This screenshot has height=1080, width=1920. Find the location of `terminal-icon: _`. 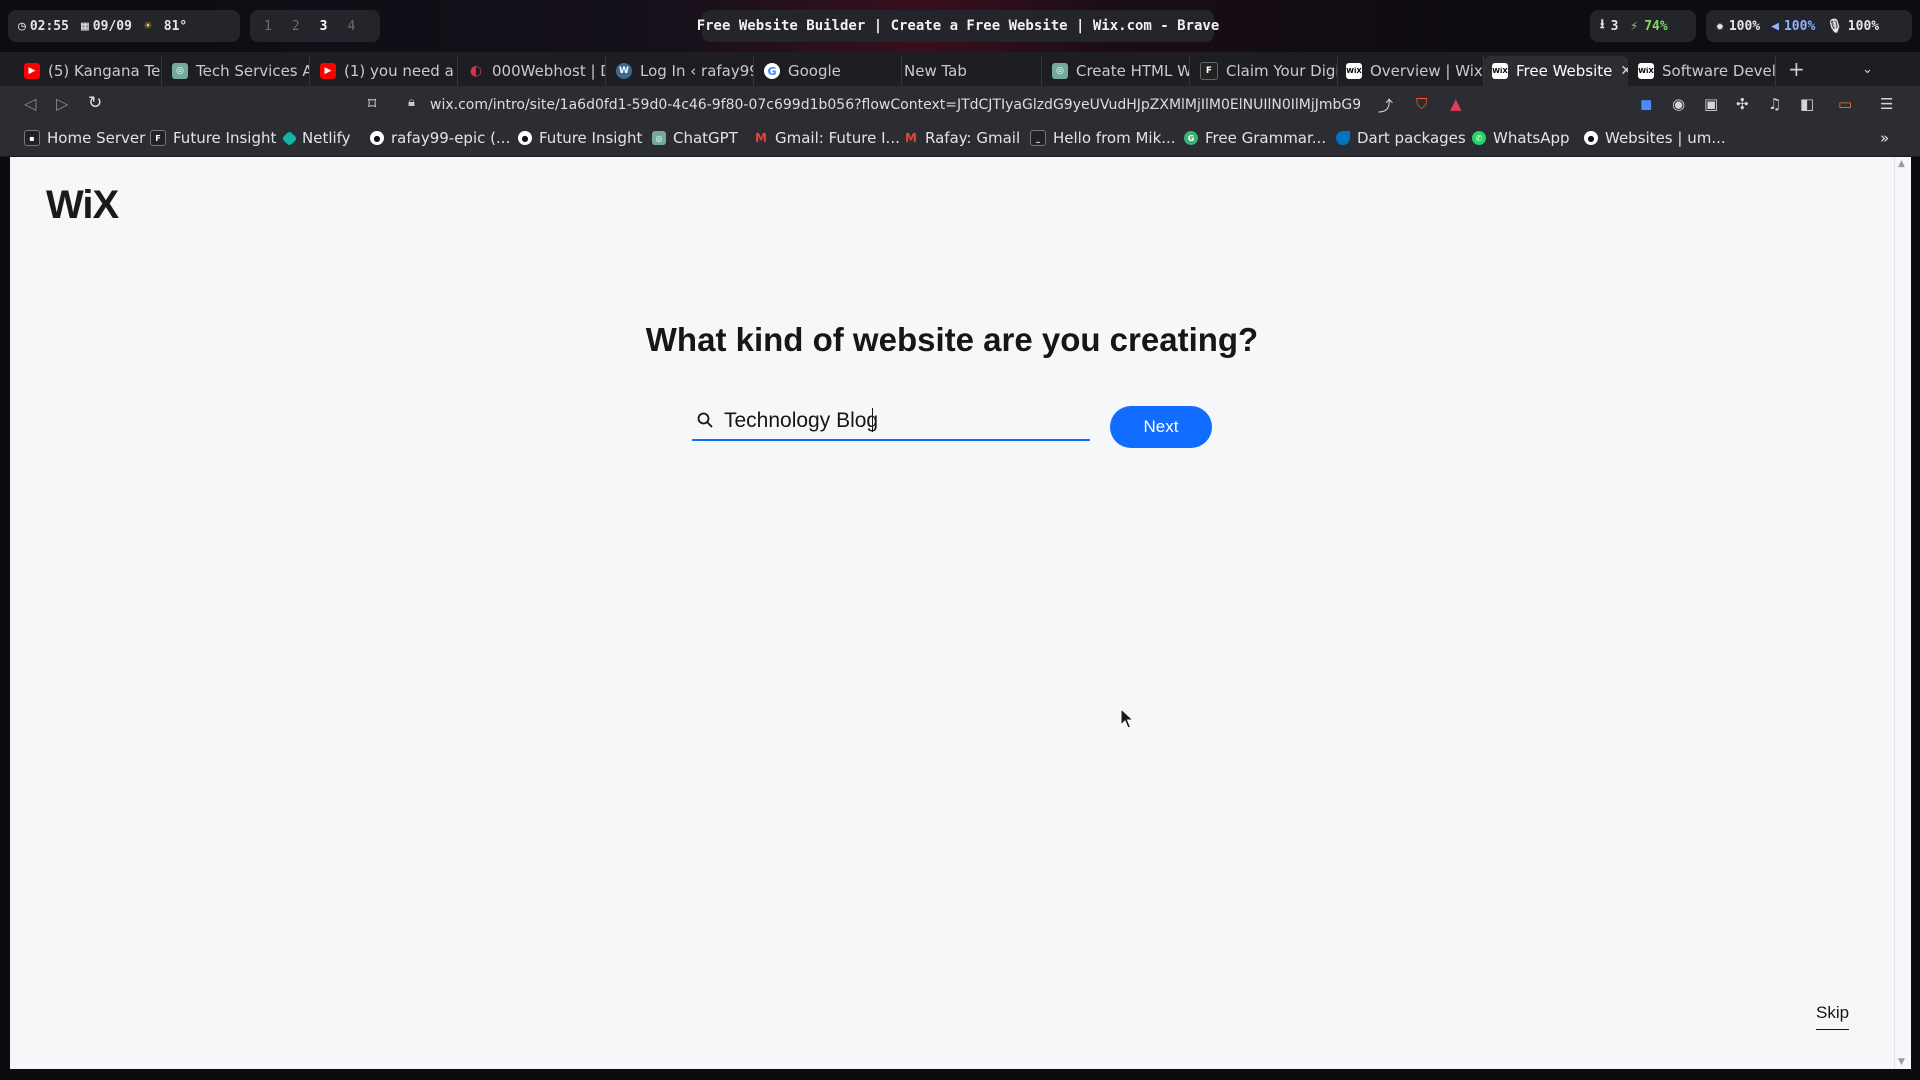

terminal-icon: _ is located at coordinates (1038, 138).